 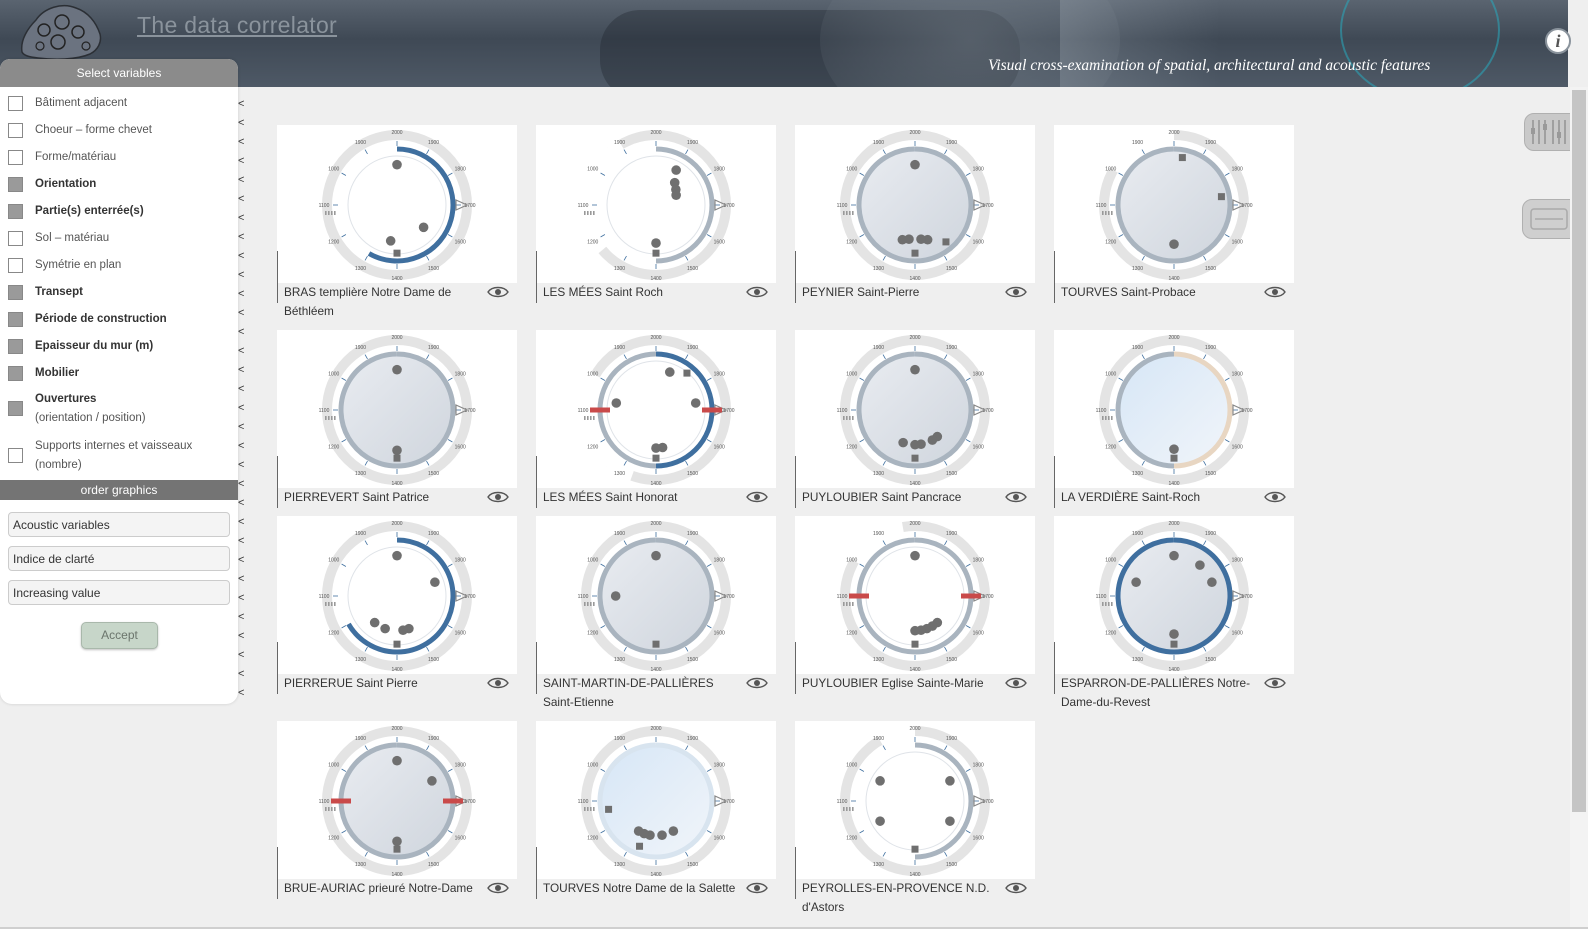 What do you see at coordinates (43, 373) in the screenshot?
I see `variable-item: Mobilier` at bounding box center [43, 373].